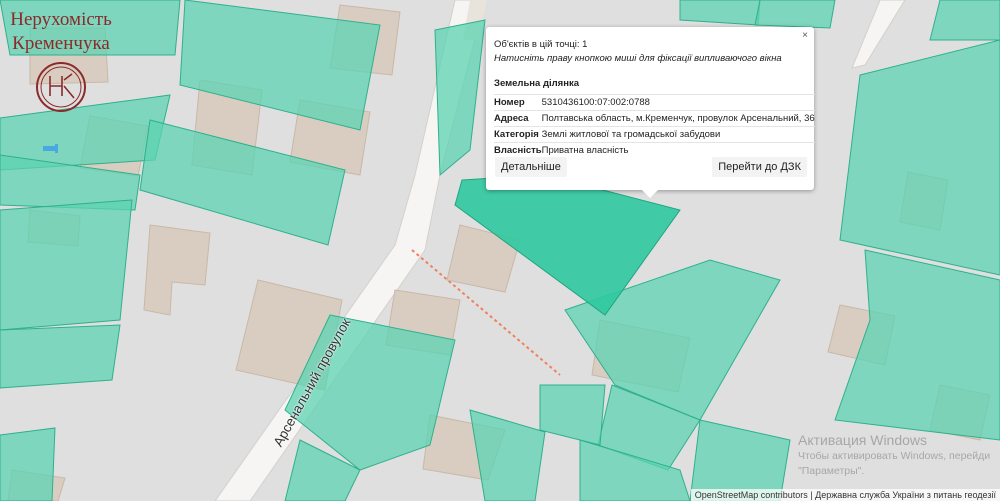  What do you see at coordinates (536, 83) in the screenshot?
I see `section-title: Земельна ділянка` at bounding box center [536, 83].